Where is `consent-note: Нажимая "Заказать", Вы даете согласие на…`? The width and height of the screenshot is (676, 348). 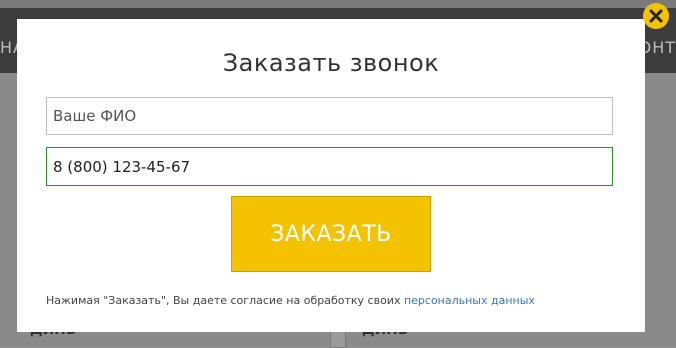
consent-note: Нажимая "Заказать", Вы даете согласие на… is located at coordinates (290, 300).